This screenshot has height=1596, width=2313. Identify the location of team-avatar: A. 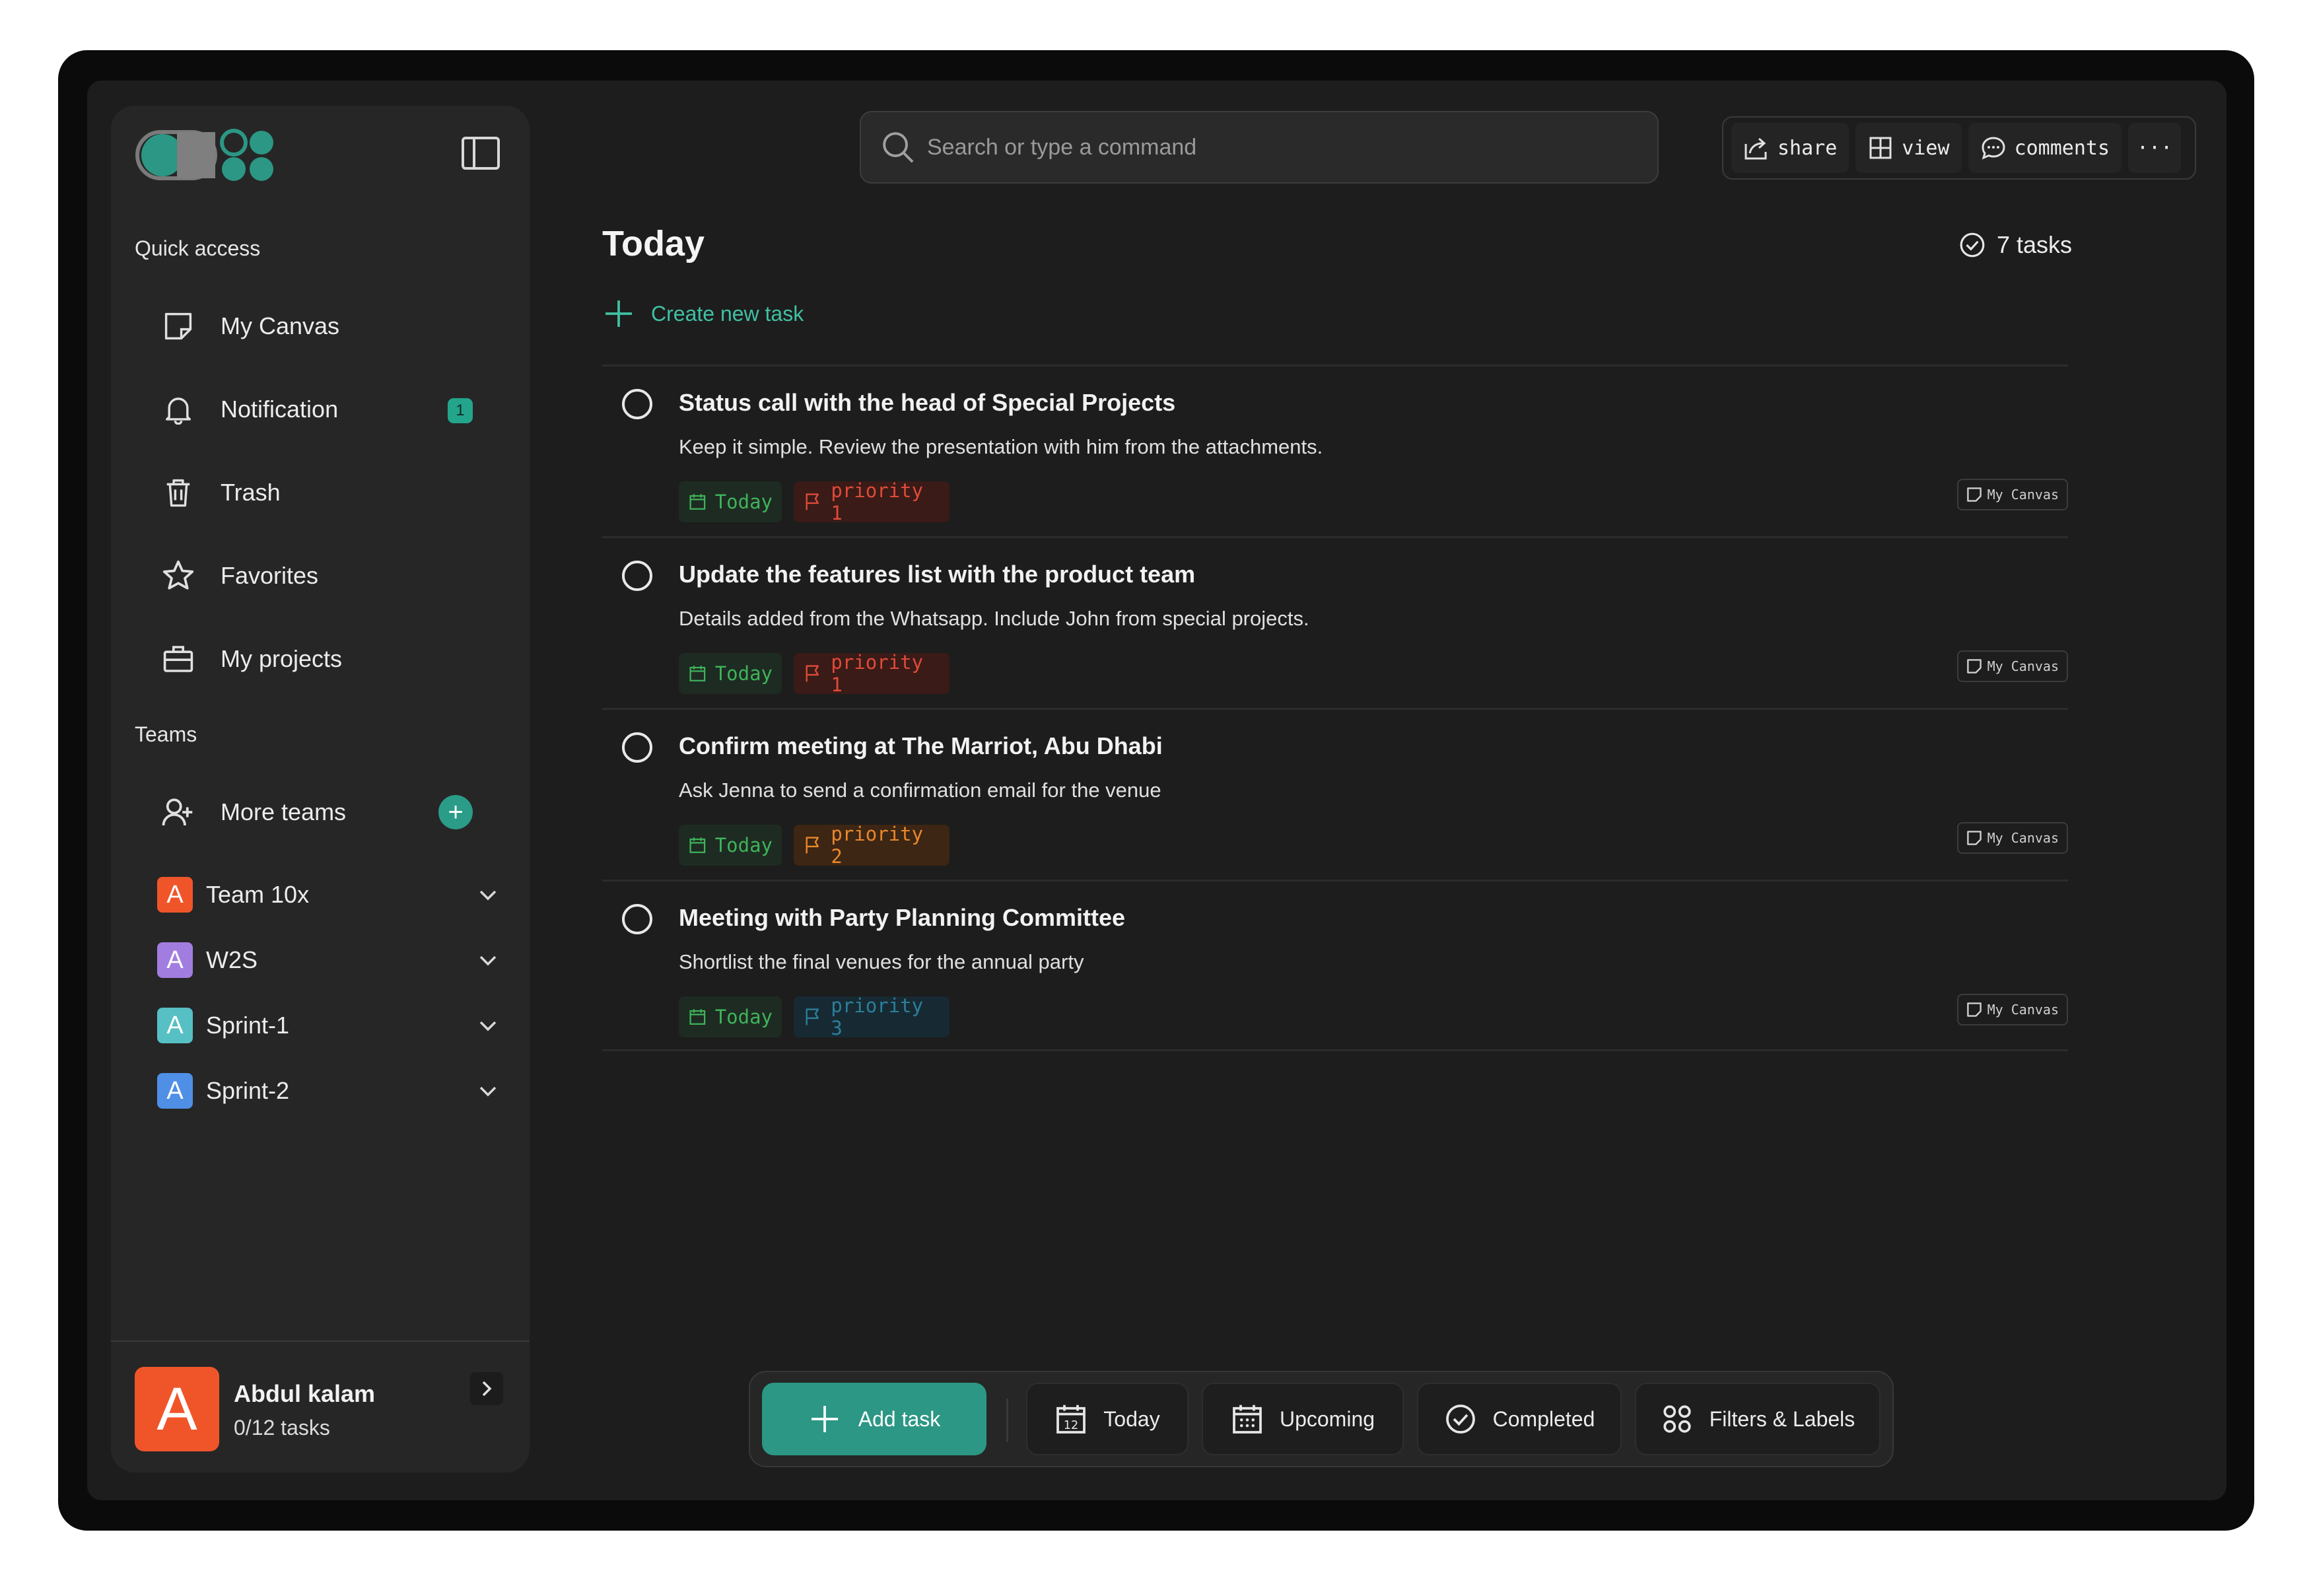
(175, 895).